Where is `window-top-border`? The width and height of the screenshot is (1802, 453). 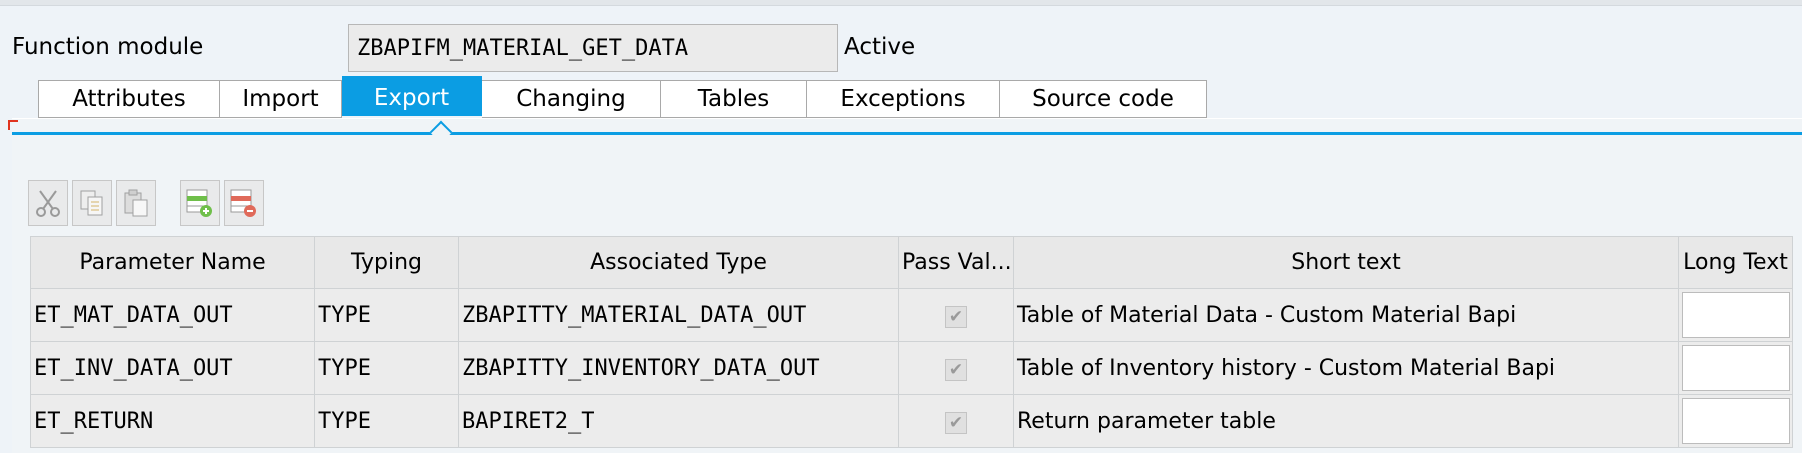 window-top-border is located at coordinates (901, 3).